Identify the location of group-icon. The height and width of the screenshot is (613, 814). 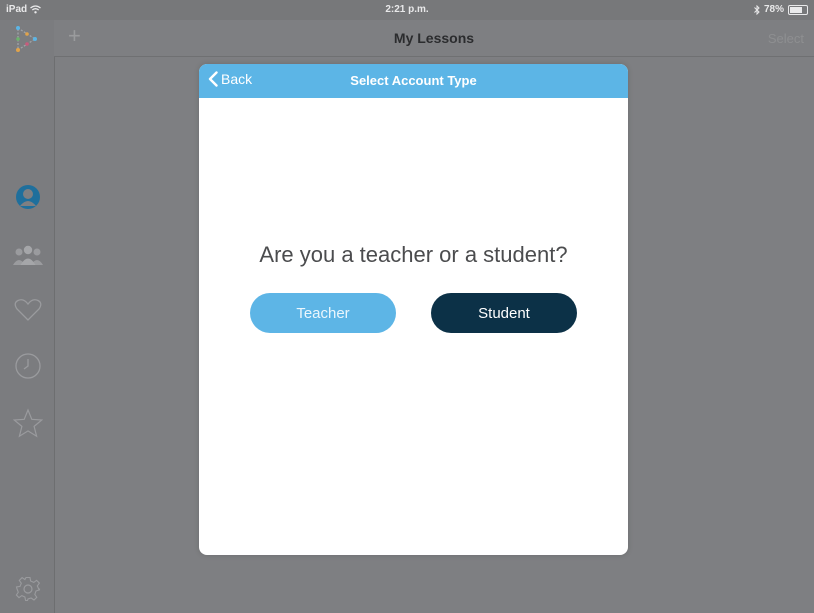
(28, 255).